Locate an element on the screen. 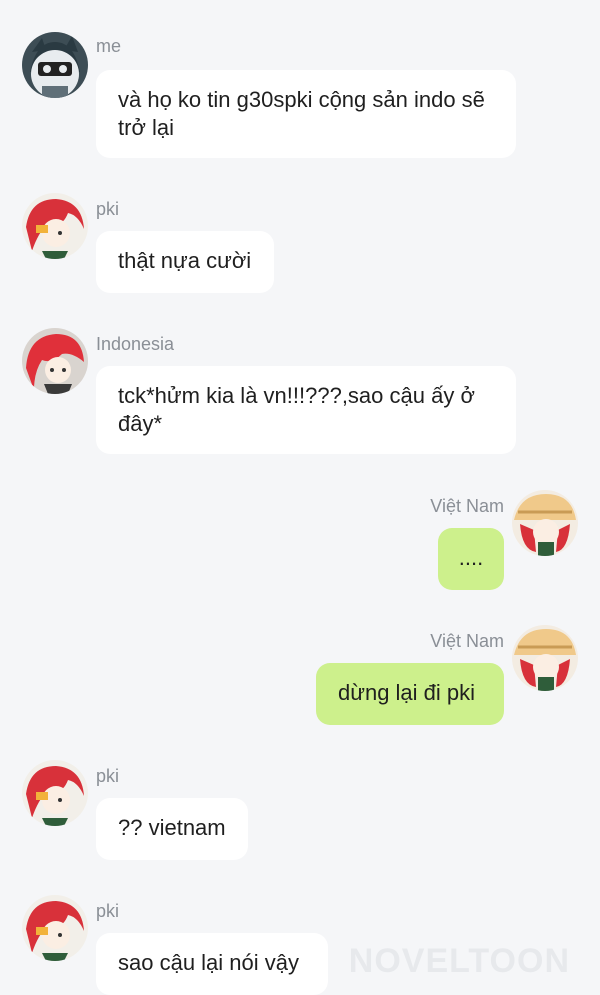  robot-avatar-icon is located at coordinates (55, 65).